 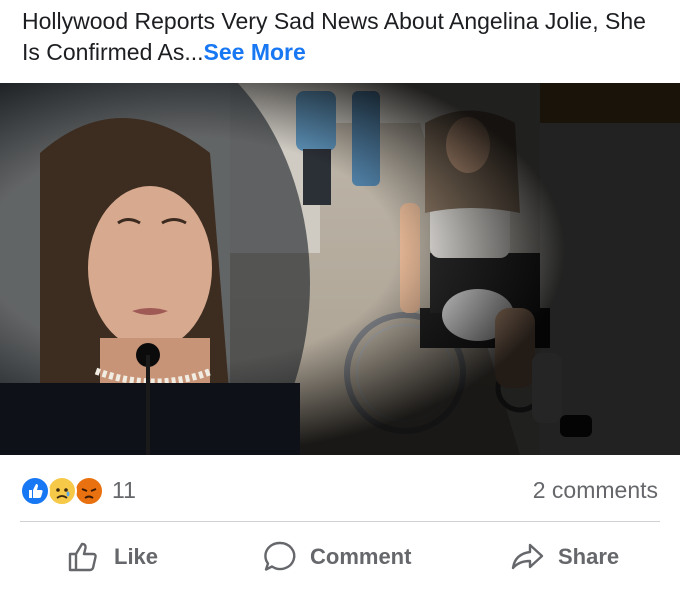 I want to click on like-button: Like, so click(x=112, y=557).